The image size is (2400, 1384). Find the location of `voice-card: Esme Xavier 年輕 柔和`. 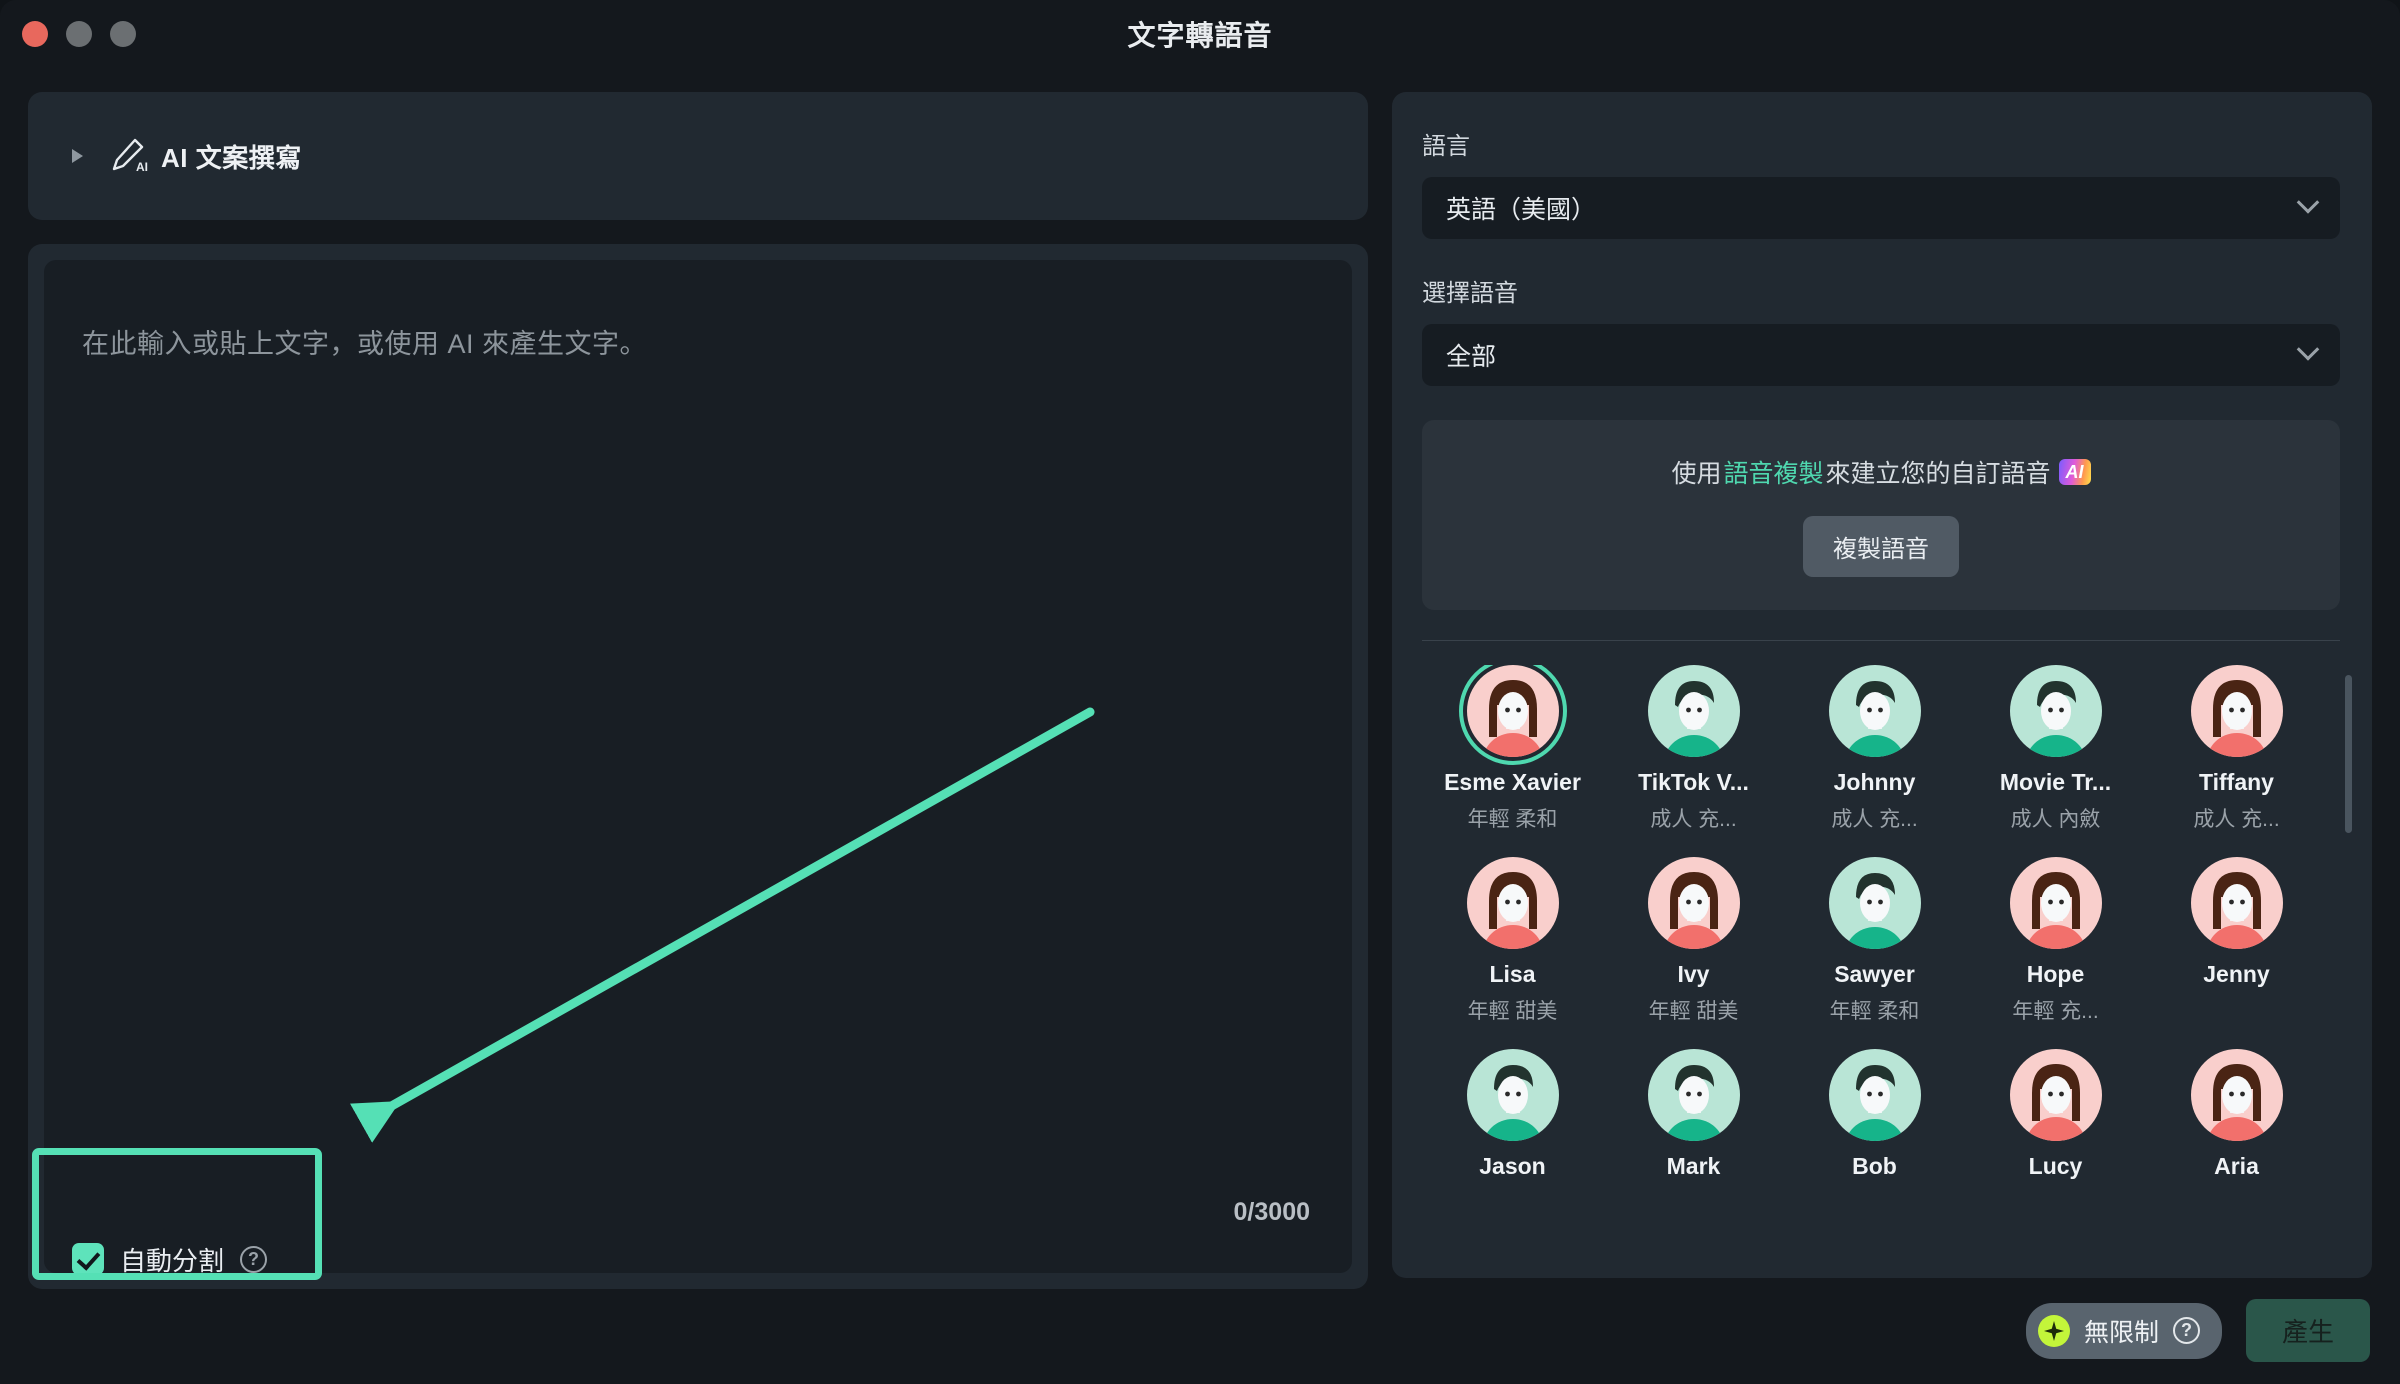

voice-card: Esme Xavier 年輕 柔和 is located at coordinates (1512, 749).